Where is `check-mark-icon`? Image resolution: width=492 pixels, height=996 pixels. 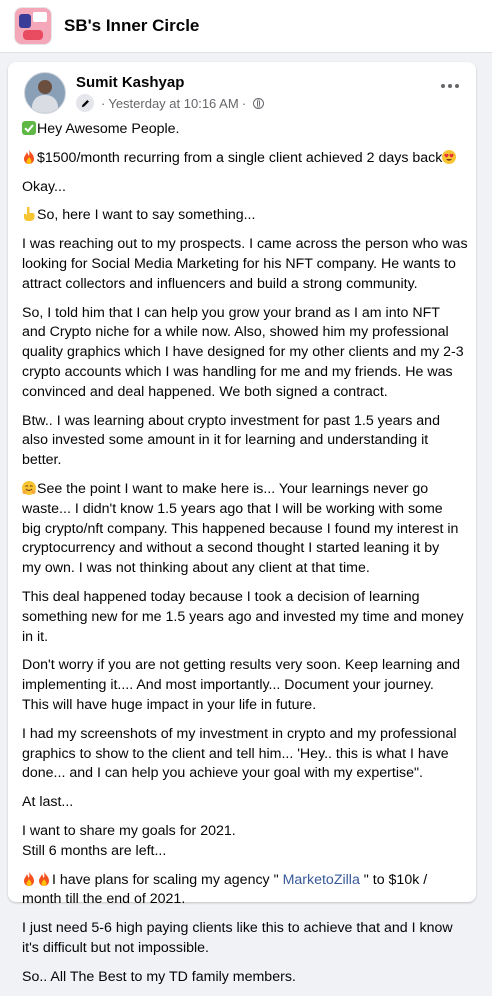 check-mark-icon is located at coordinates (29, 128).